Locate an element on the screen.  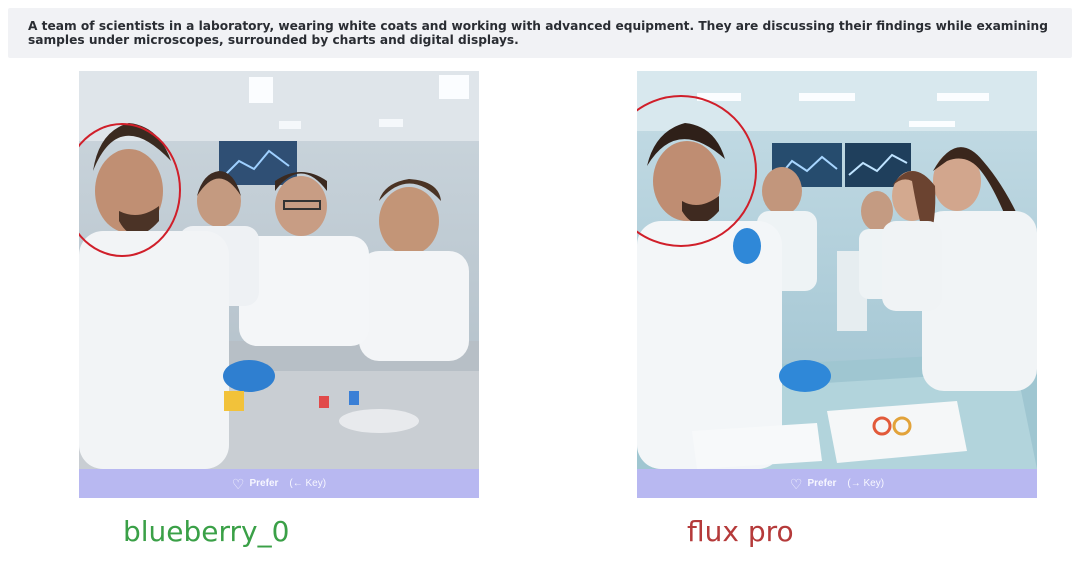
key-hint: (→ Key) is located at coordinates (866, 483).